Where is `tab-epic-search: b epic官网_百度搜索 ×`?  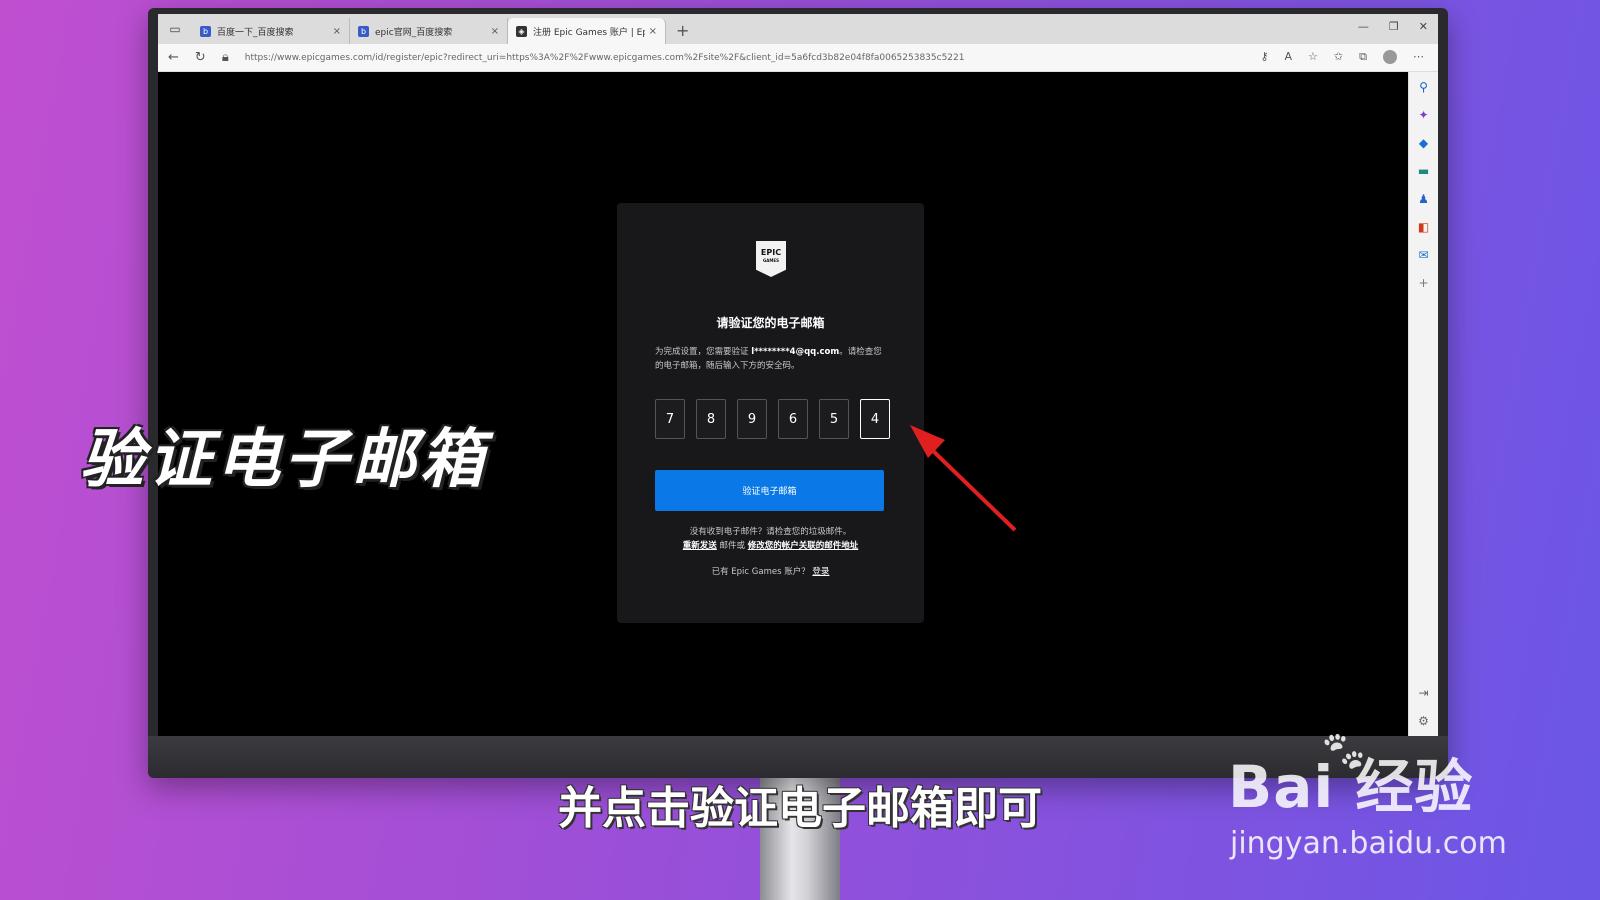 tab-epic-search: b epic官网_百度搜索 × is located at coordinates (429, 31).